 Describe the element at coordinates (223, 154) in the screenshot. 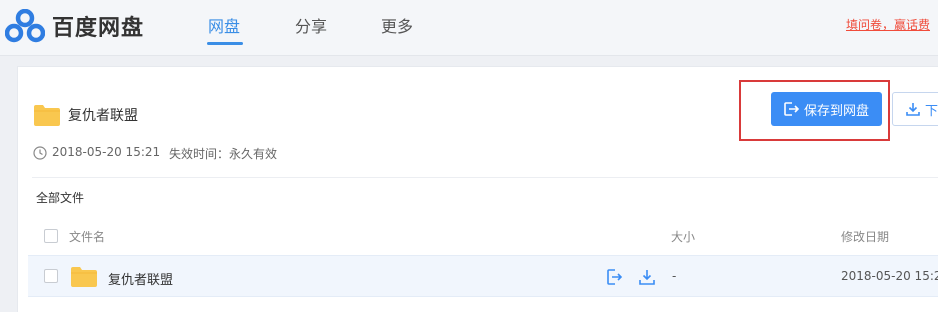

I see `expire-time: 失效时间：永久有效` at that location.